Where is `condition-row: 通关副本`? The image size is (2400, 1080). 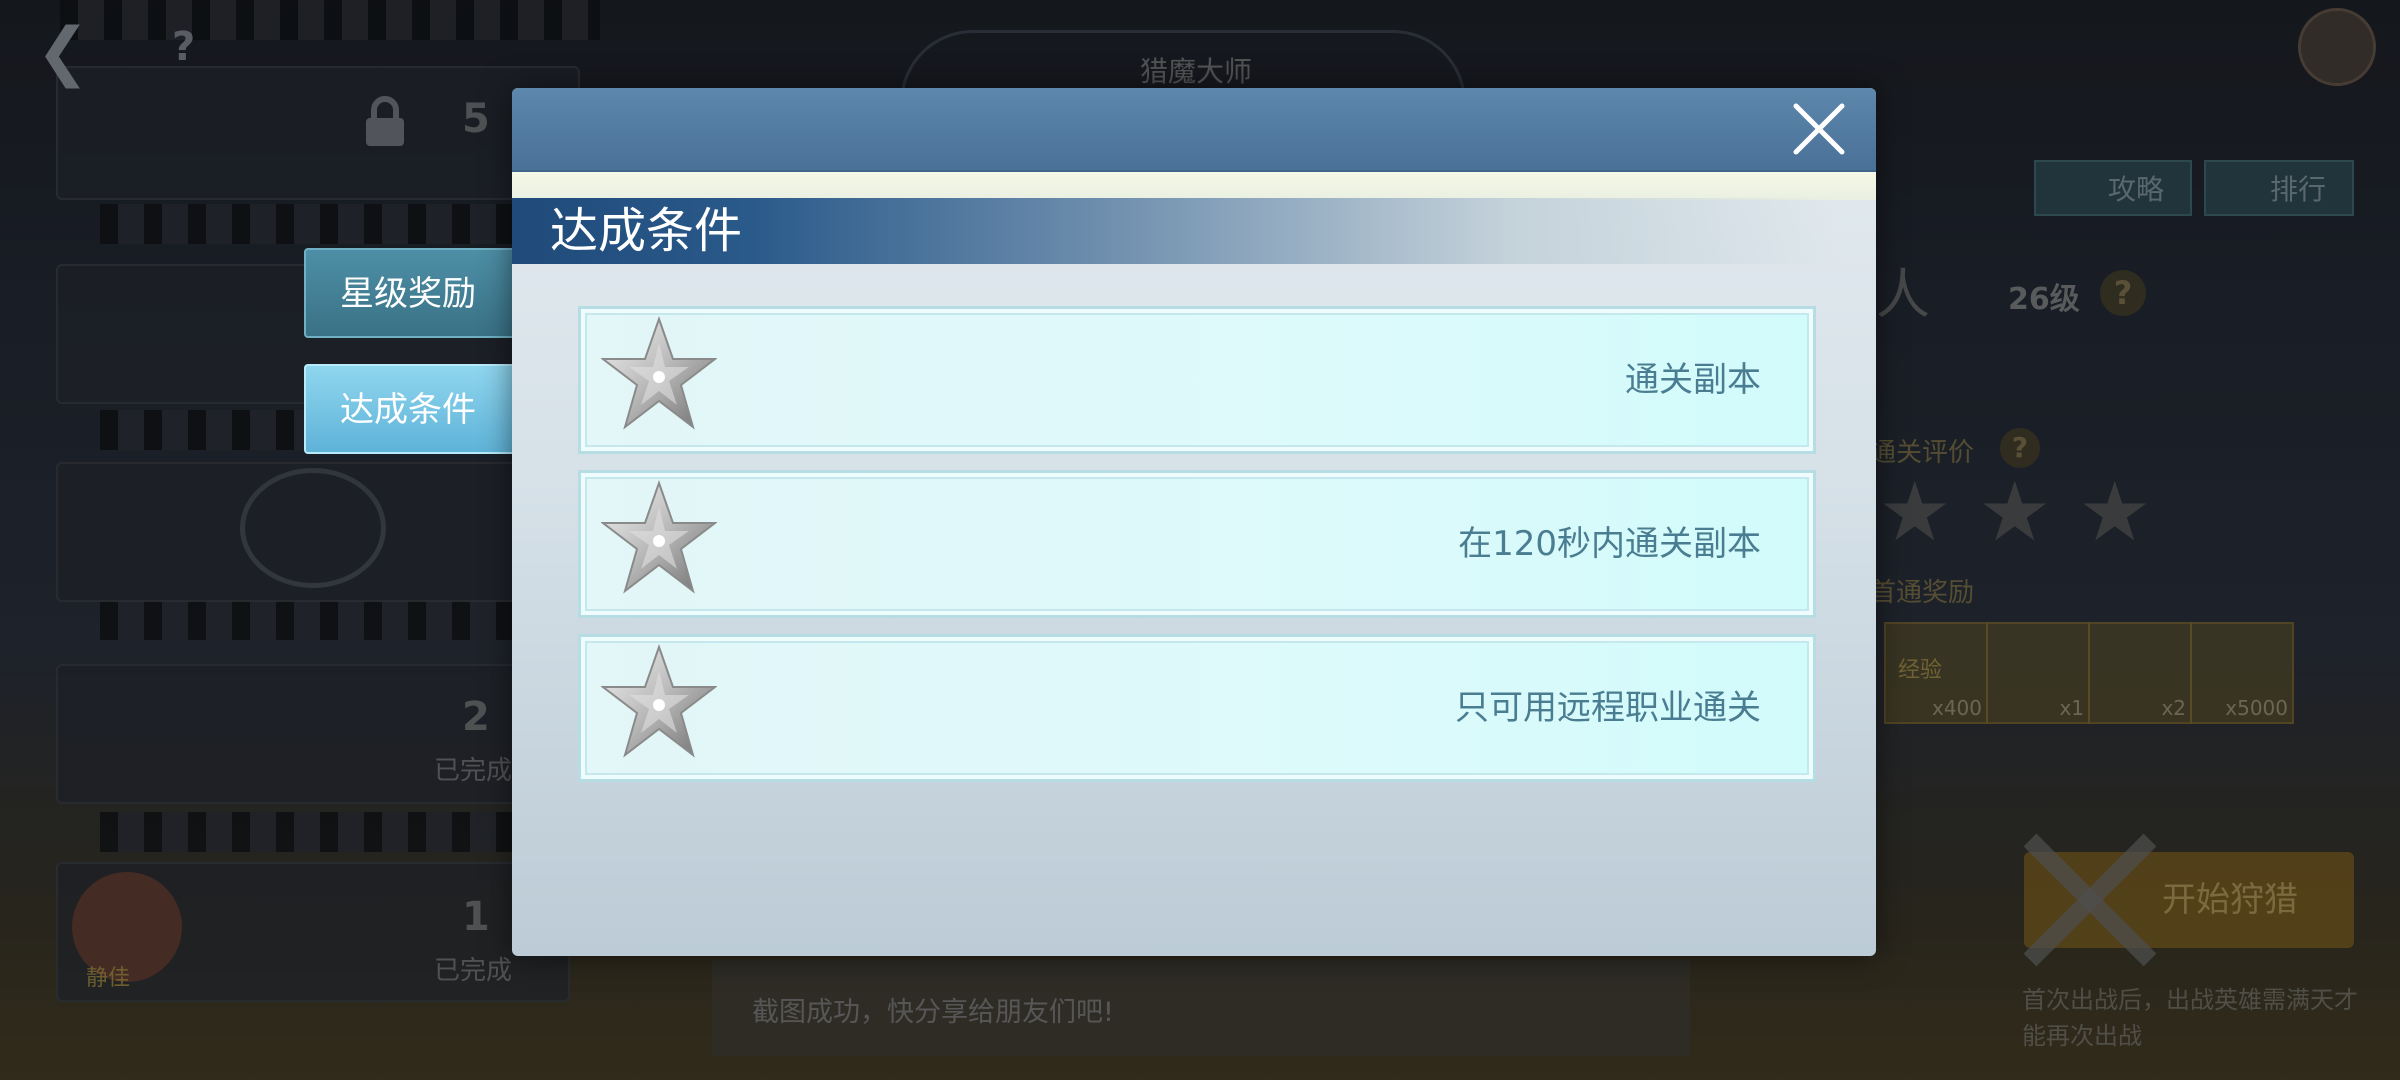
condition-row: 通关副本 is located at coordinates (1197, 380).